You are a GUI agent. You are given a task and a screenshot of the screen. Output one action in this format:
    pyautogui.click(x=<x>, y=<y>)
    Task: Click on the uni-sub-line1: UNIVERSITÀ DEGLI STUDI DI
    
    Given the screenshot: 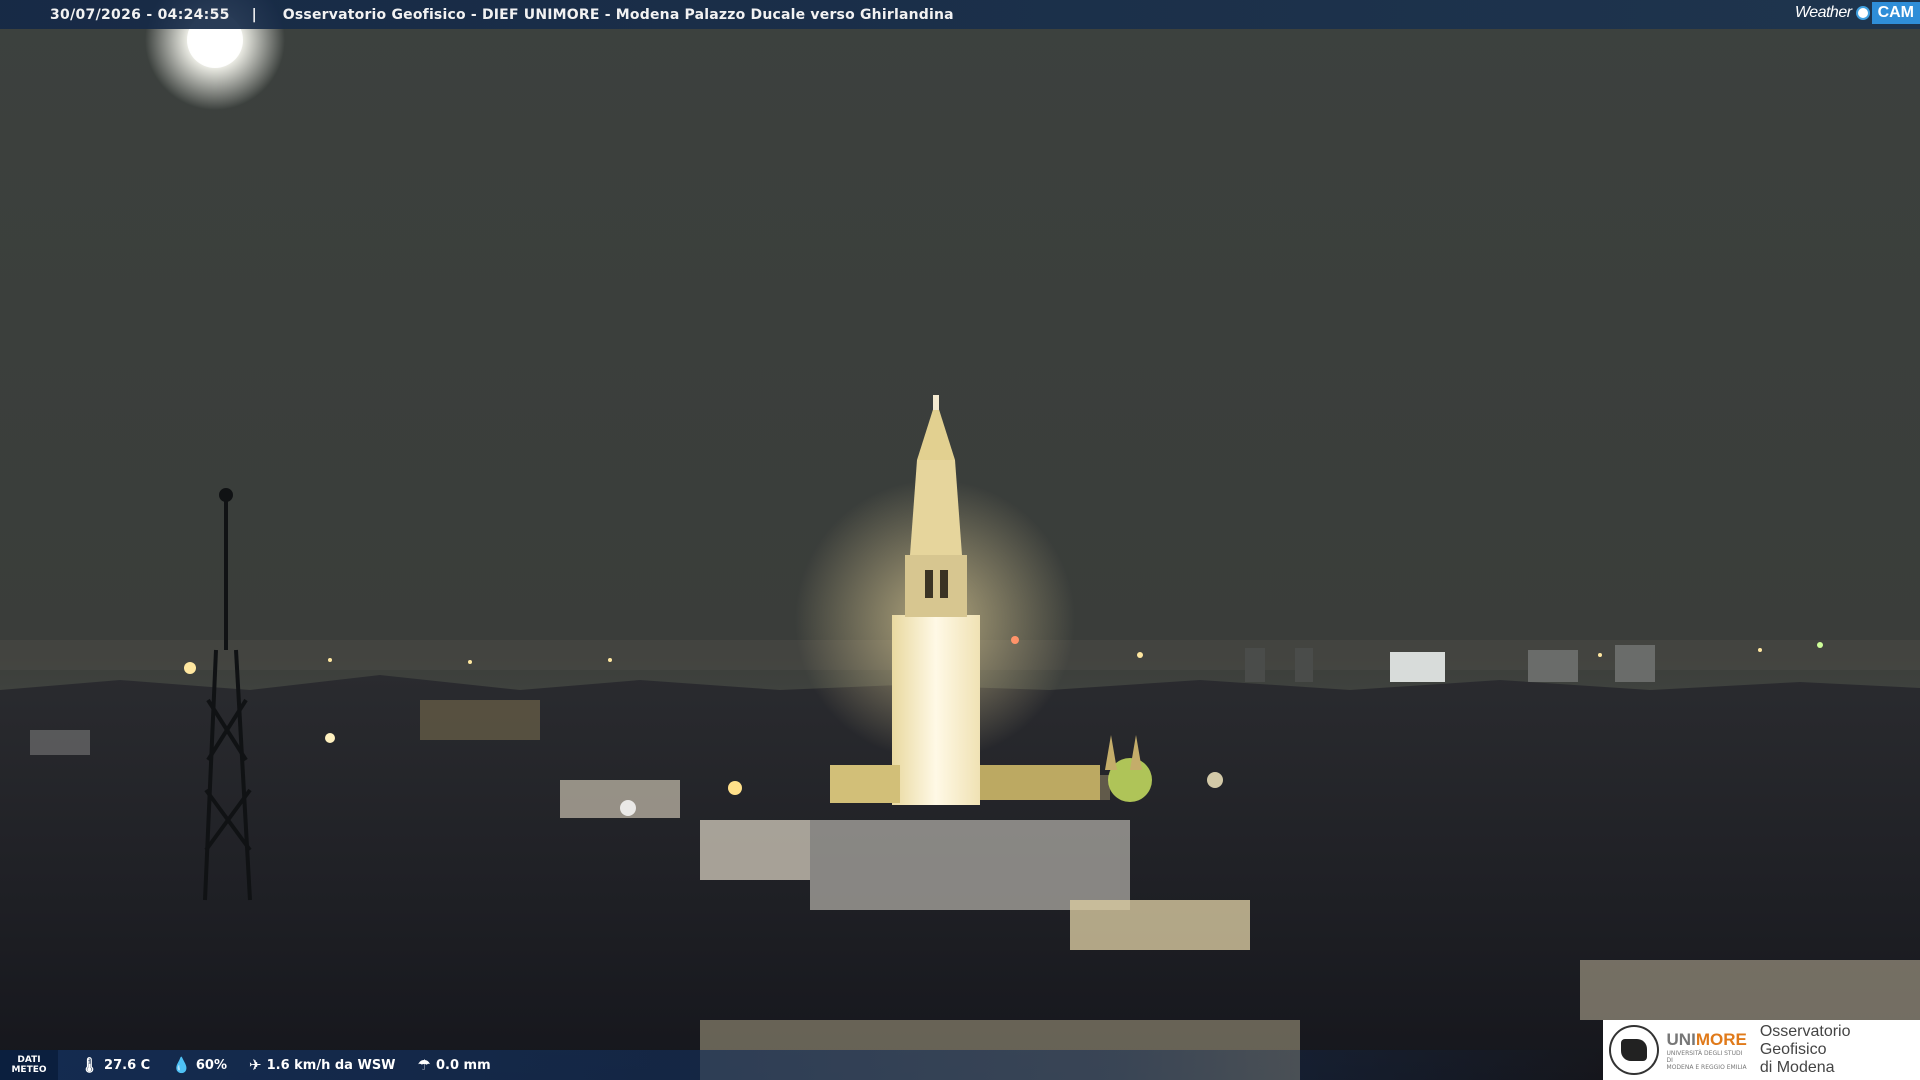 What is the action you would take?
    pyautogui.click(x=1704, y=1056)
    